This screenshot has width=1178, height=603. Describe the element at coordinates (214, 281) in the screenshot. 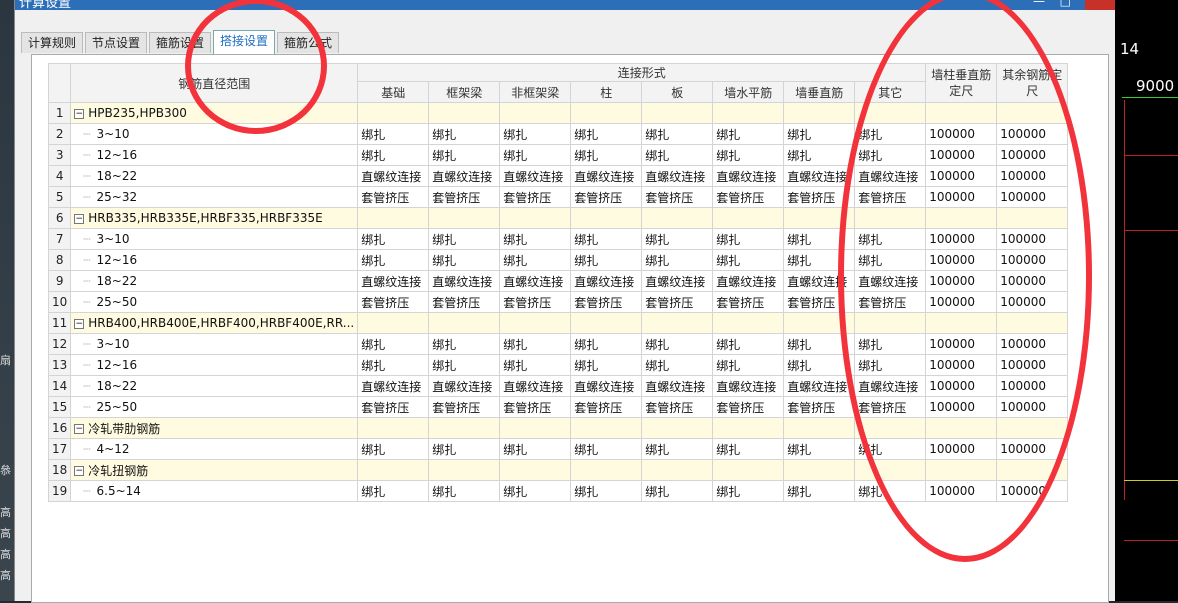

I see `diameter-range: ┈ 18~22` at that location.